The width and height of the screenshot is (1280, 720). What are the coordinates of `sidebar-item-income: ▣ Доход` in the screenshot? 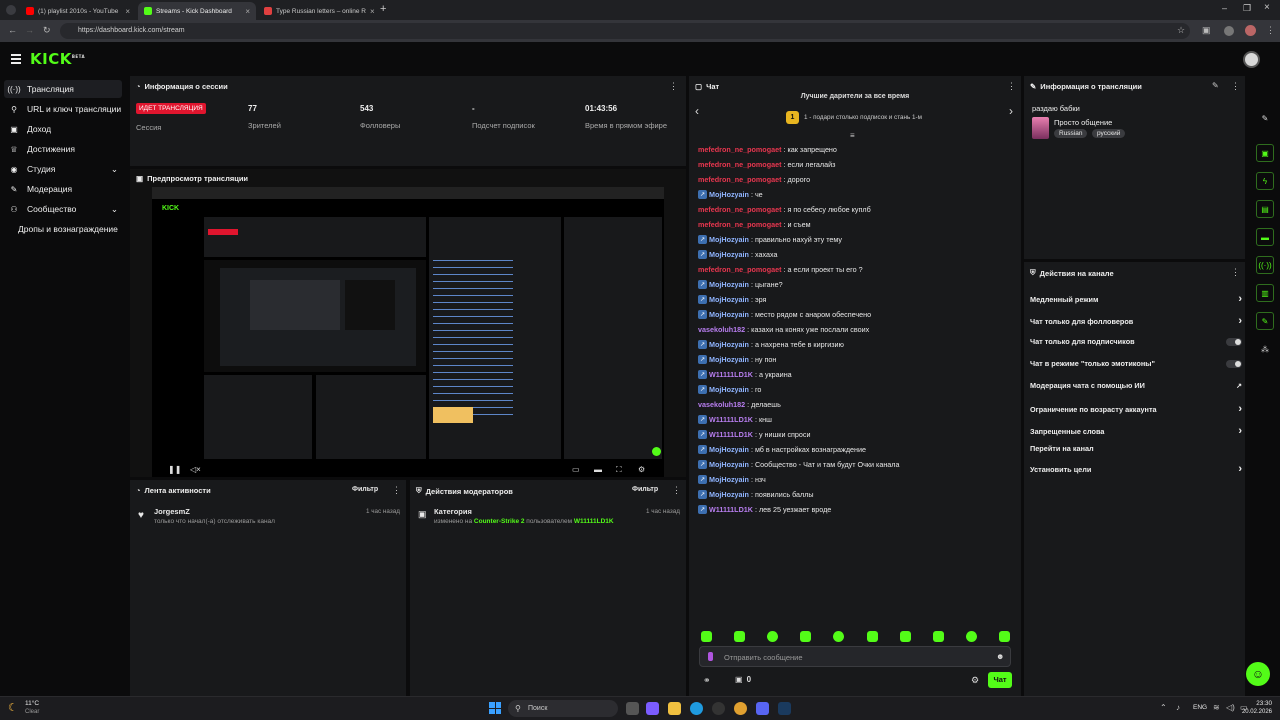 It's located at (63, 129).